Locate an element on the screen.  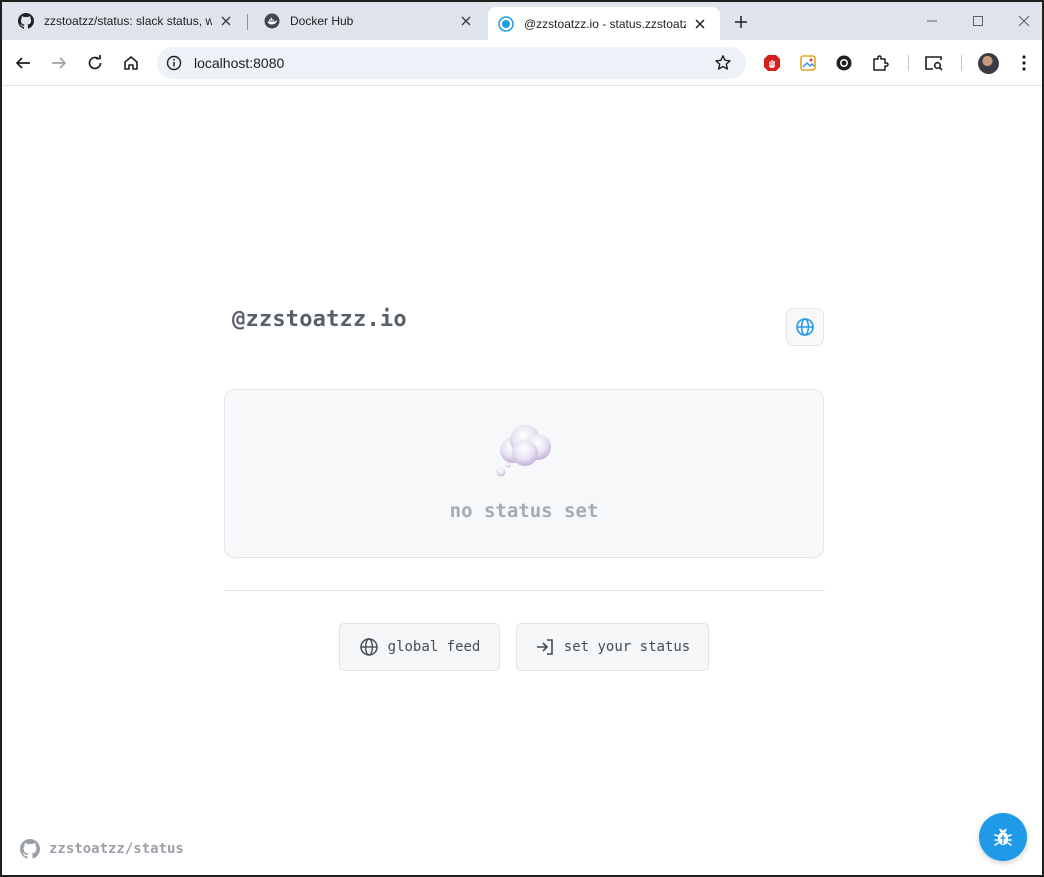
arrow-right-icon is located at coordinates (59, 63).